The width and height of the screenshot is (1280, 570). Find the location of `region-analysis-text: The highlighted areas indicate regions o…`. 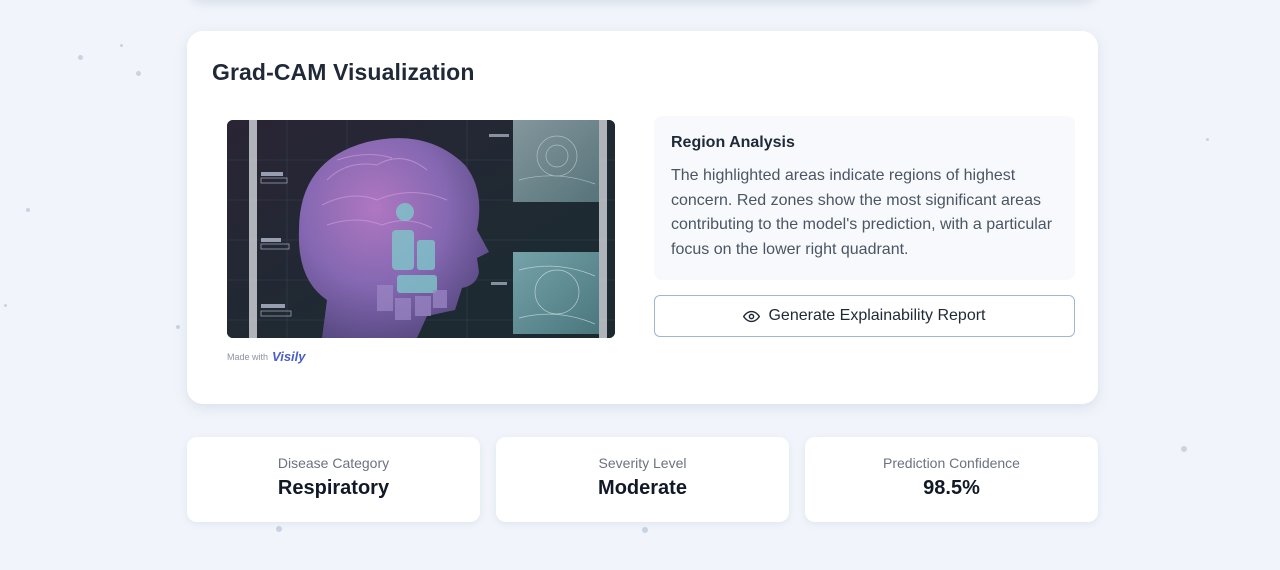

region-analysis-text: The highlighted areas indicate regions o… is located at coordinates (862, 212).